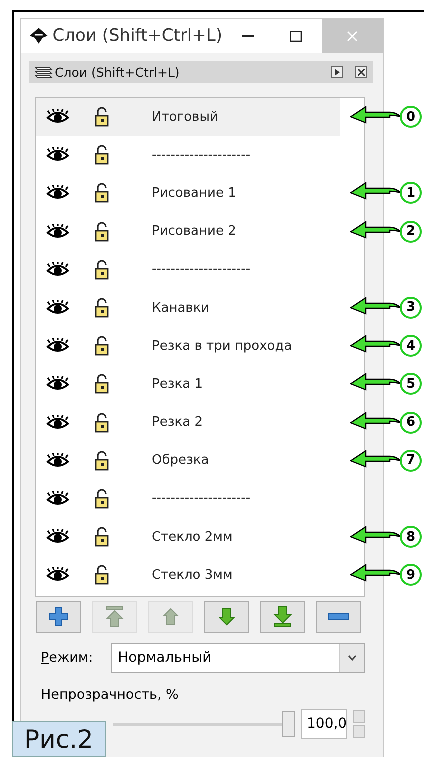 The width and height of the screenshot is (424, 757). Describe the element at coordinates (288, 724) in the screenshot. I see `slider-thumb` at that location.